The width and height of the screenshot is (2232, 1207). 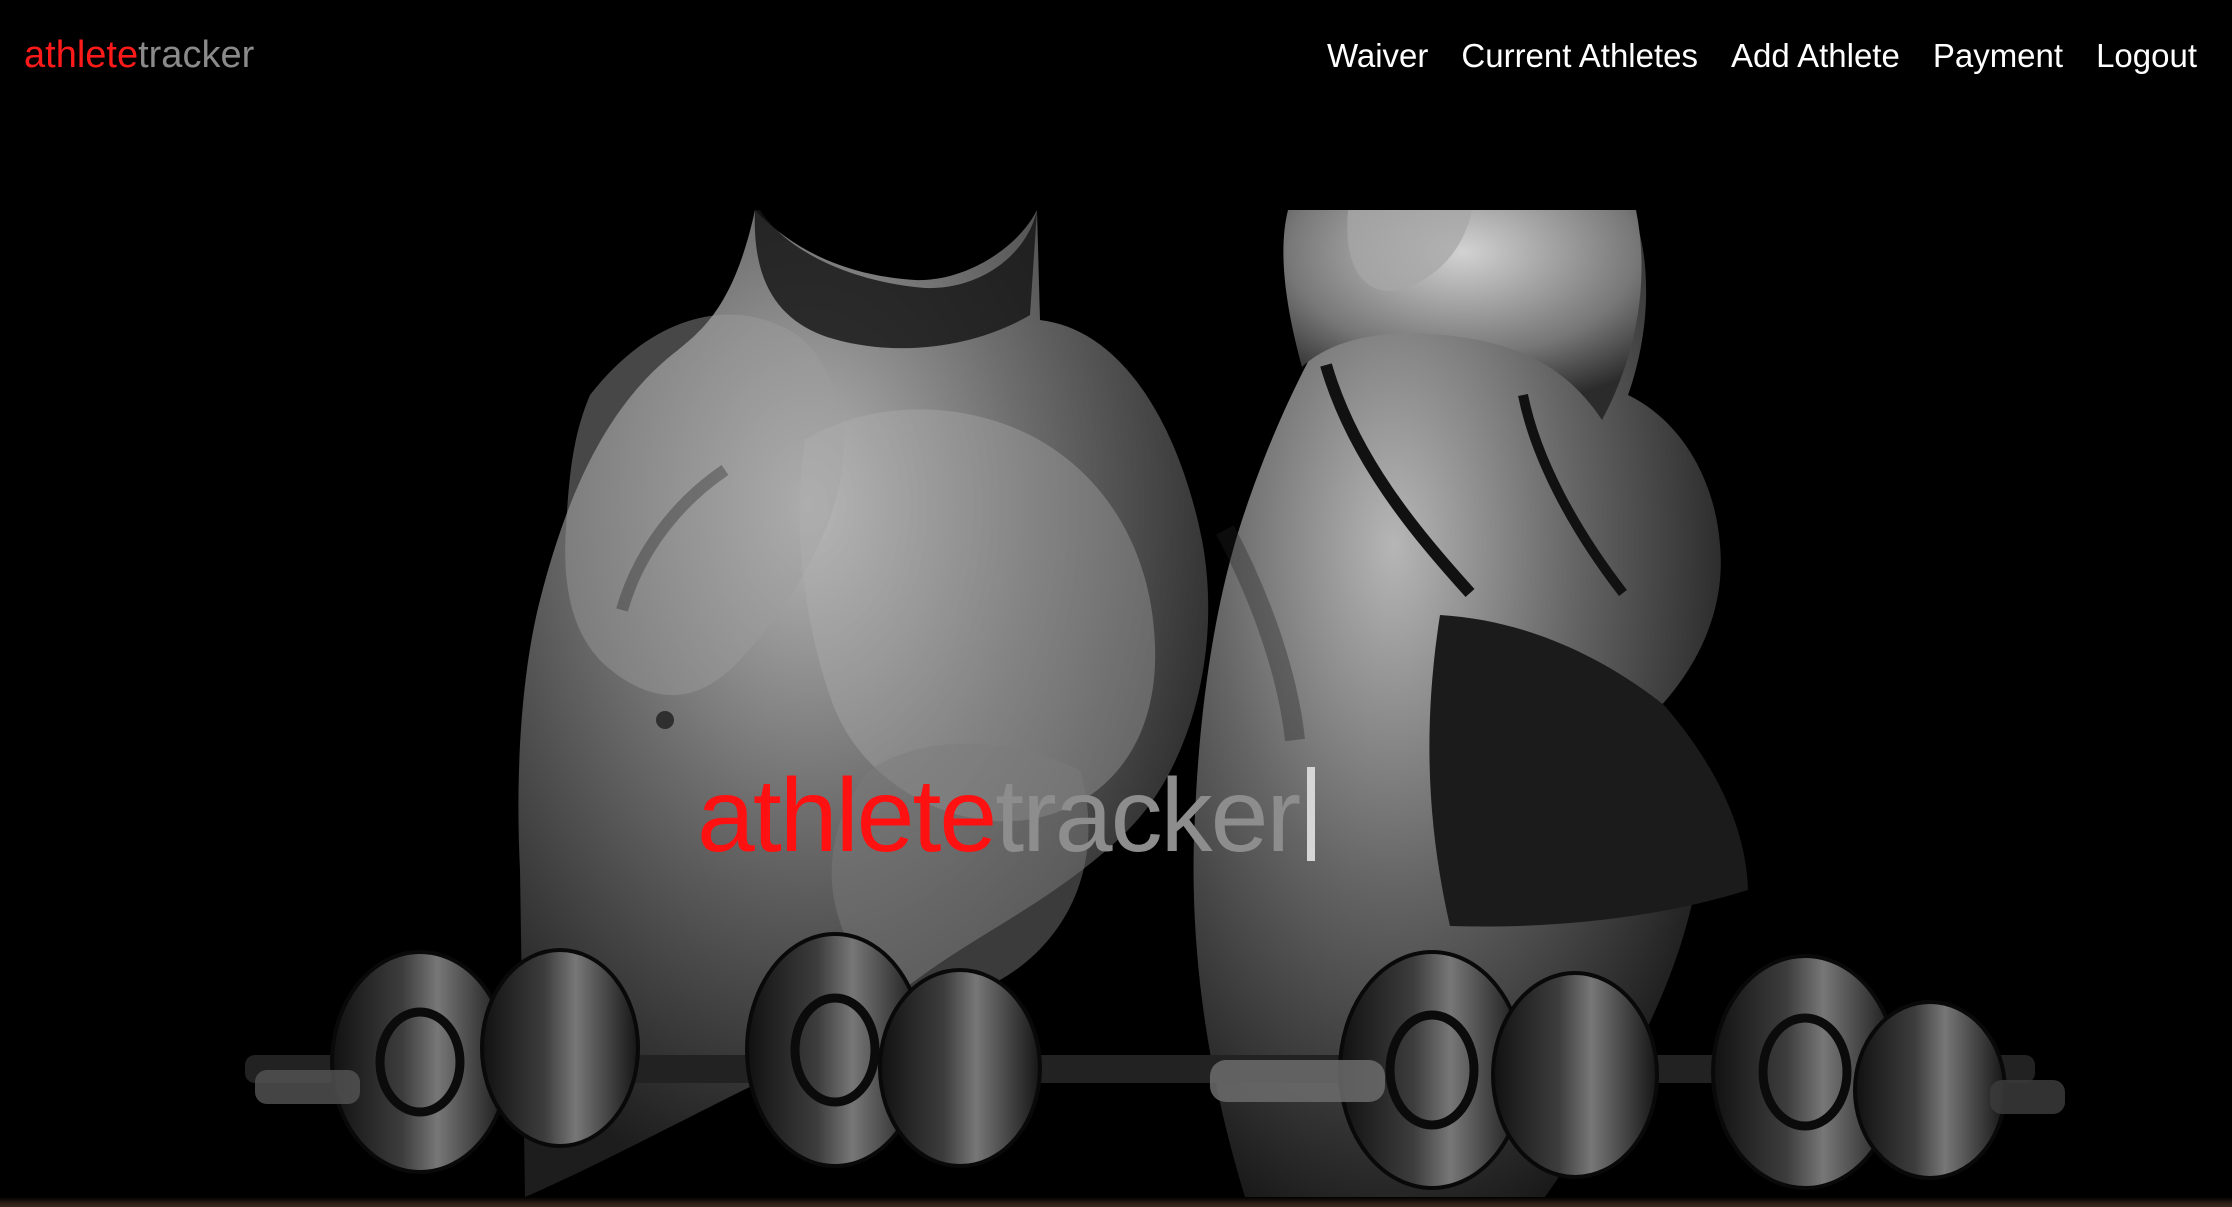 I want to click on brand-logo-link: athletetracker, so click(x=139, y=55).